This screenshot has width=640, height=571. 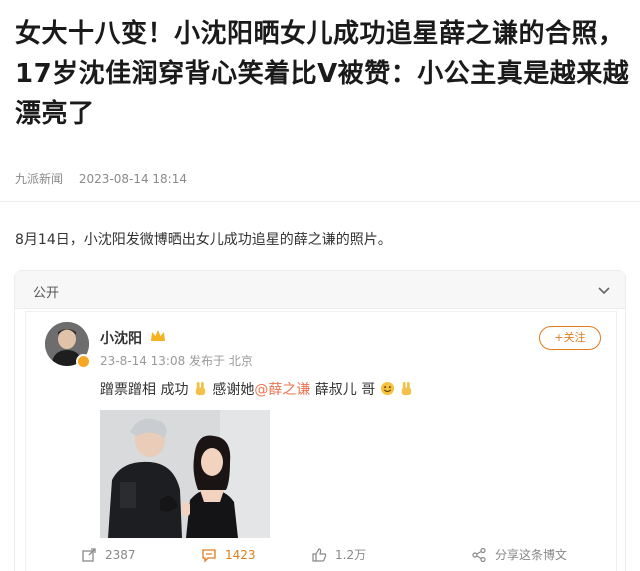 What do you see at coordinates (343, 390) in the screenshot?
I see `post-text-part: 薛叔儿 哥` at bounding box center [343, 390].